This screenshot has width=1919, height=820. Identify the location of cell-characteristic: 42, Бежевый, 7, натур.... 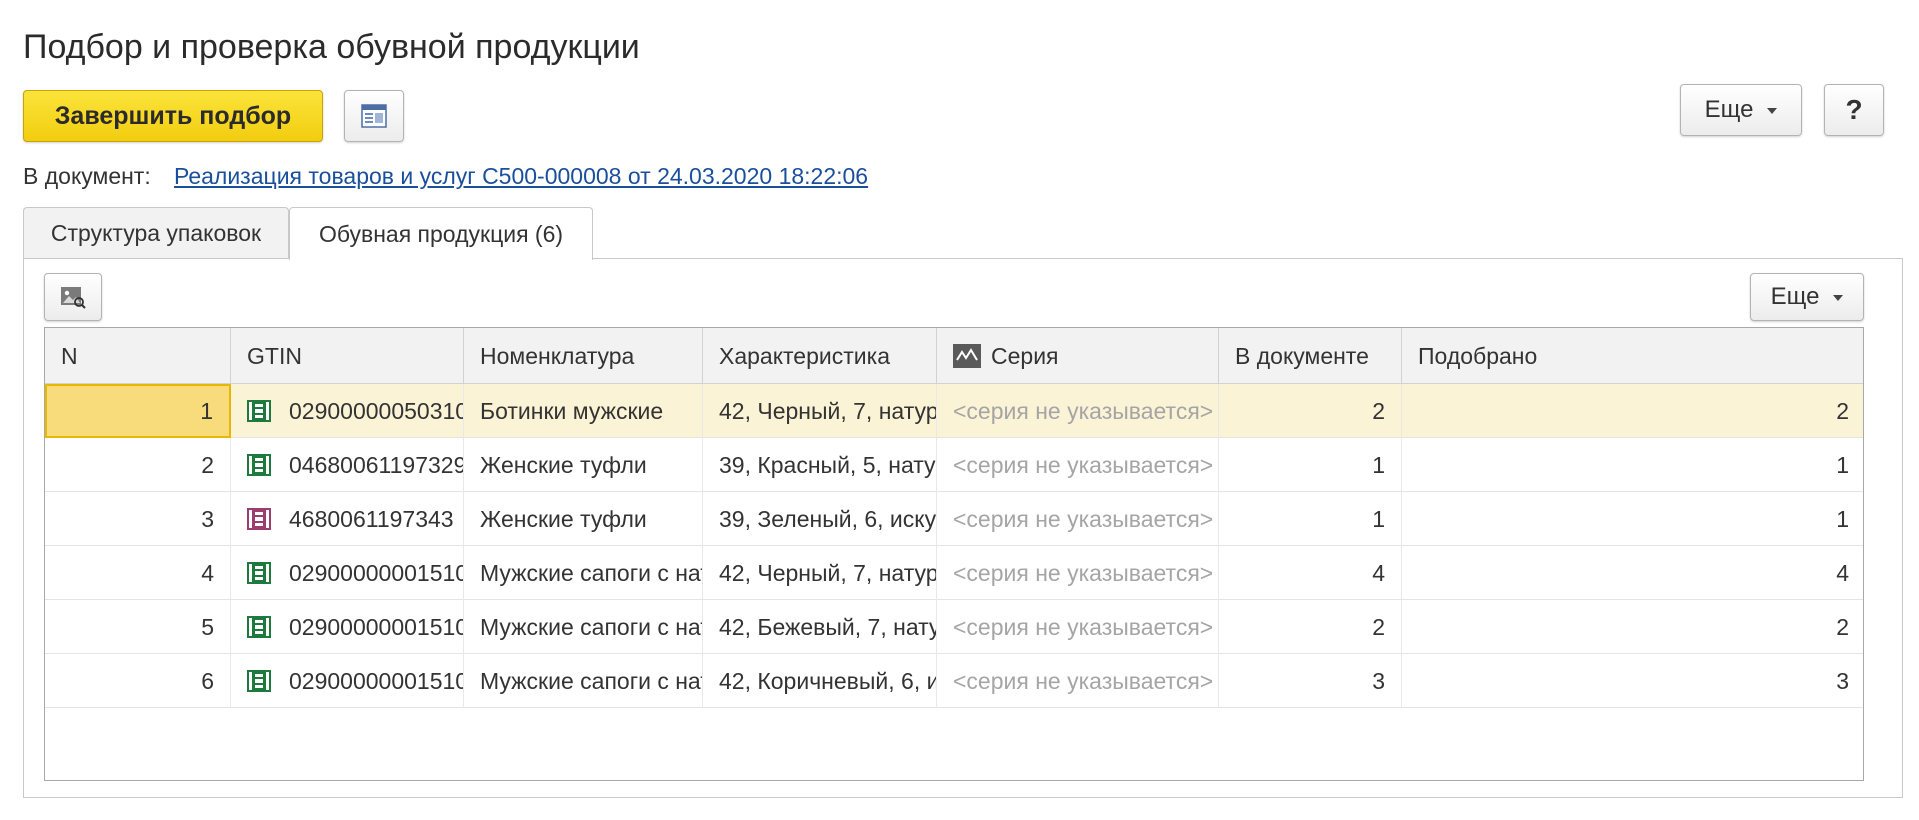
(820, 627).